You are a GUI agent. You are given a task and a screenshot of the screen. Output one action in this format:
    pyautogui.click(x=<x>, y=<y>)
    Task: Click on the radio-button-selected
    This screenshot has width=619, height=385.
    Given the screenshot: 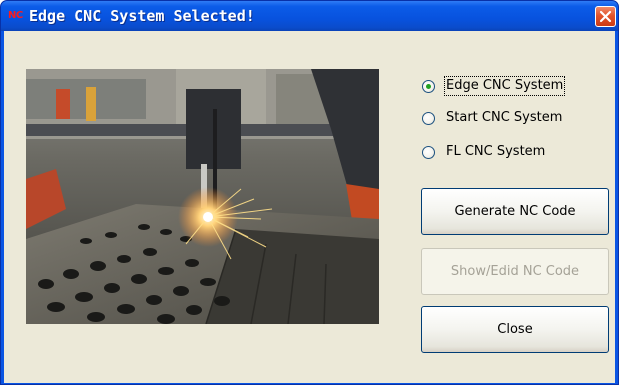 What is the action you would take?
    pyautogui.click(x=428, y=86)
    